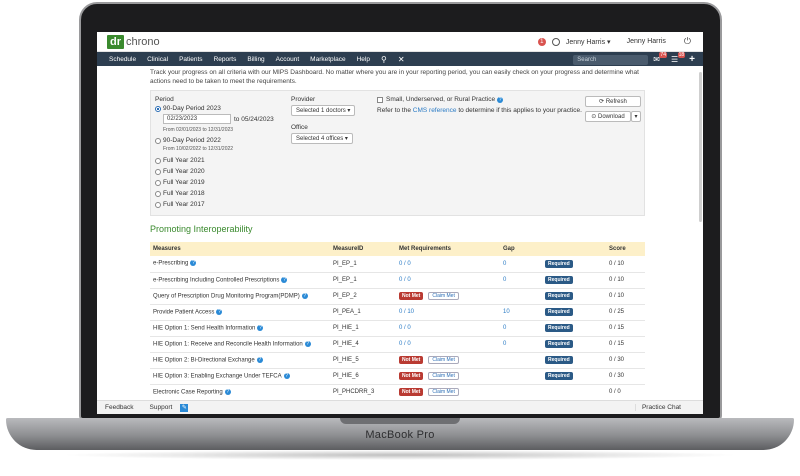 This screenshot has height=476, width=800. Describe the element at coordinates (204, 328) in the screenshot. I see `measure-name: HIE Option 1: Send Health Information` at that location.